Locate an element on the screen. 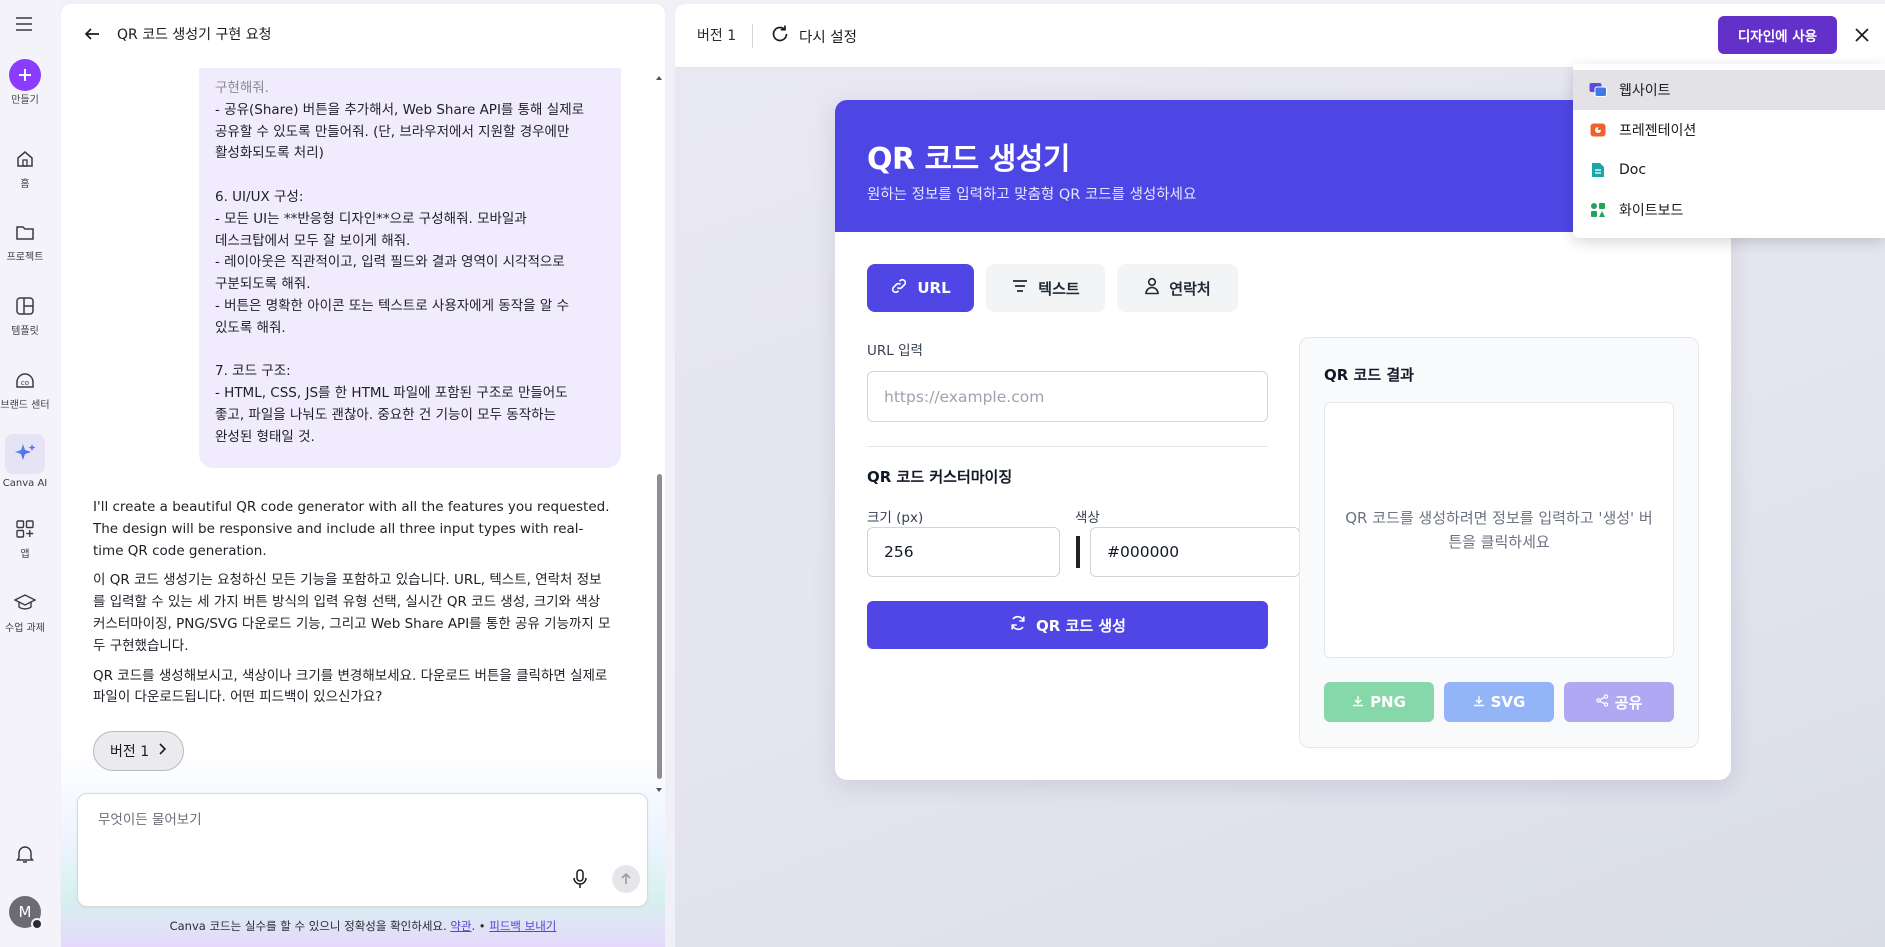 The width and height of the screenshot is (1885, 947). reset-label: 다시 설정 is located at coordinates (828, 37).